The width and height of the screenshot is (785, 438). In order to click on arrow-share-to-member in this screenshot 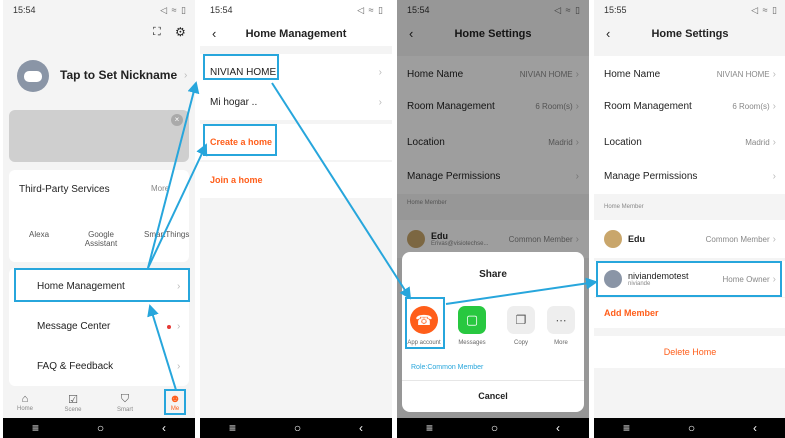, I will do `click(521, 291)`.